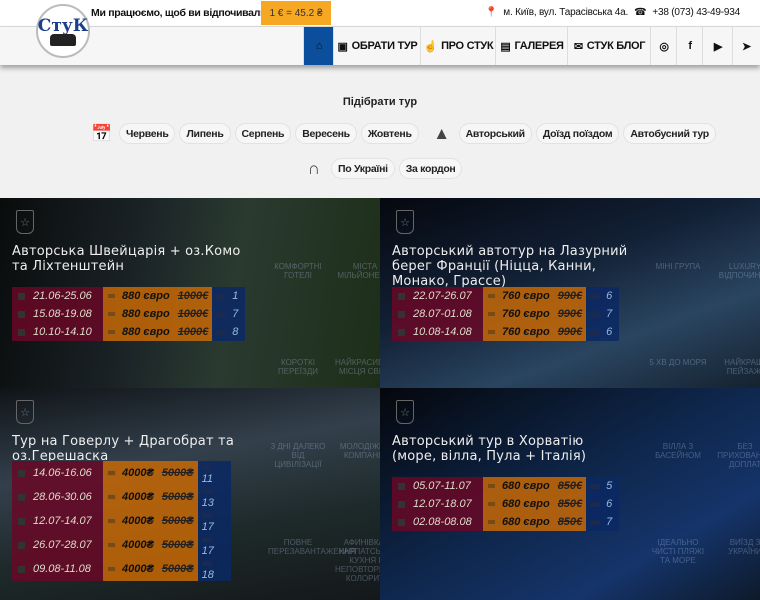  Describe the element at coordinates (205, 133) in the screenshot. I see `filter-month: Липень` at that location.